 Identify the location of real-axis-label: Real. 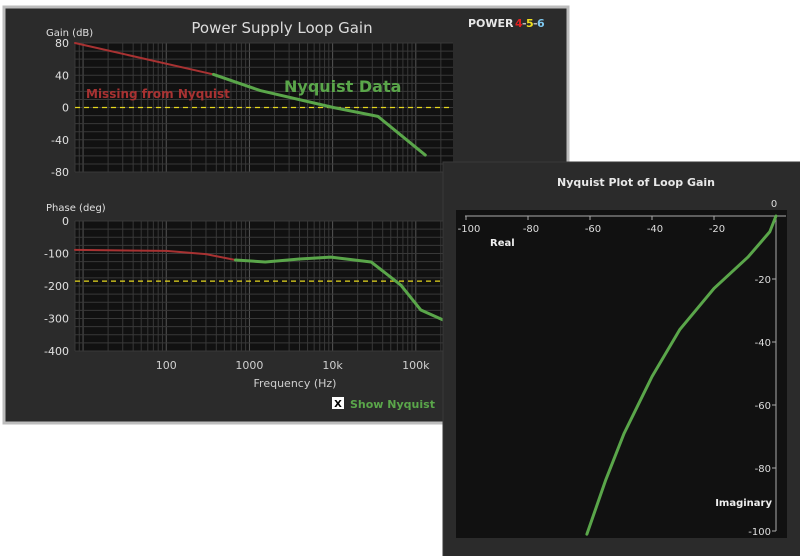
(502, 243).